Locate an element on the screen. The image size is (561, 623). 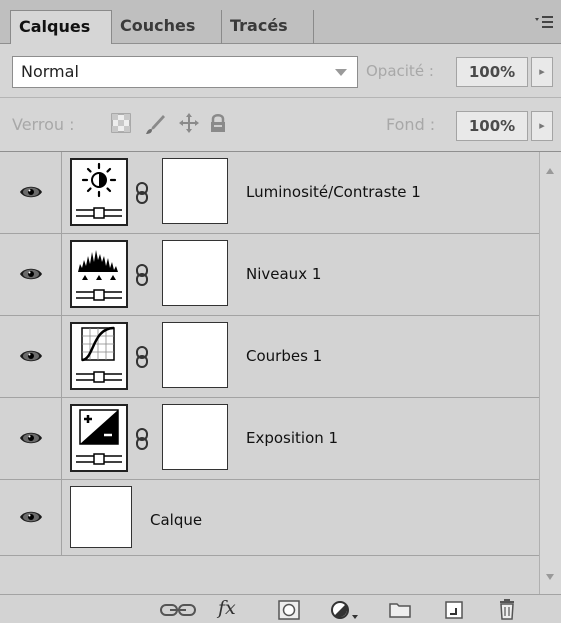
tab-couches: Couches is located at coordinates (167, 27).